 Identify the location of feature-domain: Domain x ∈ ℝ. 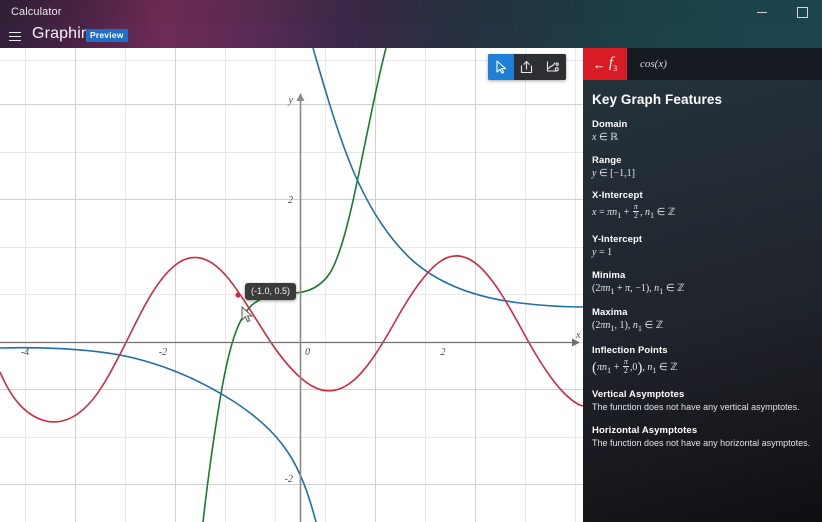
(705, 132).